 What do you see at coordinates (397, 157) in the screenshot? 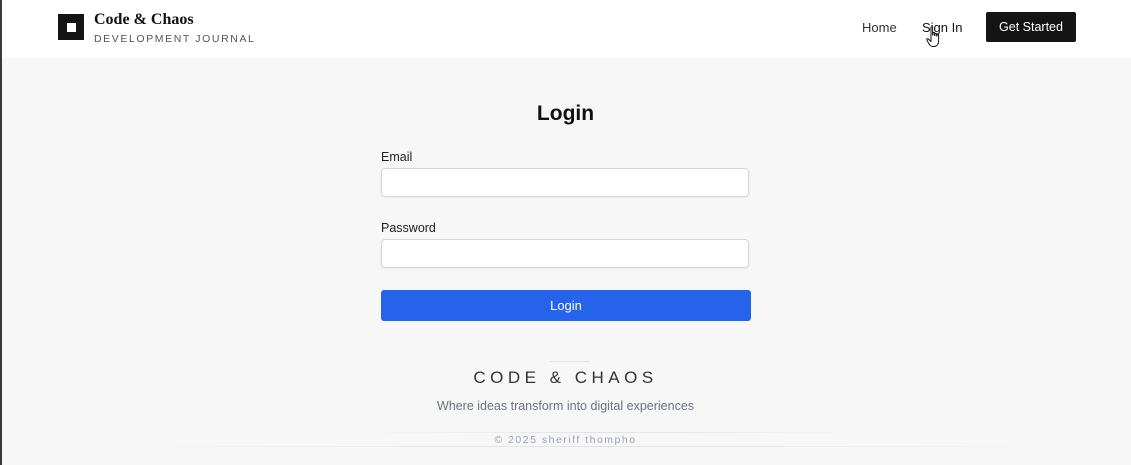
I see `email-label: Email` at bounding box center [397, 157].